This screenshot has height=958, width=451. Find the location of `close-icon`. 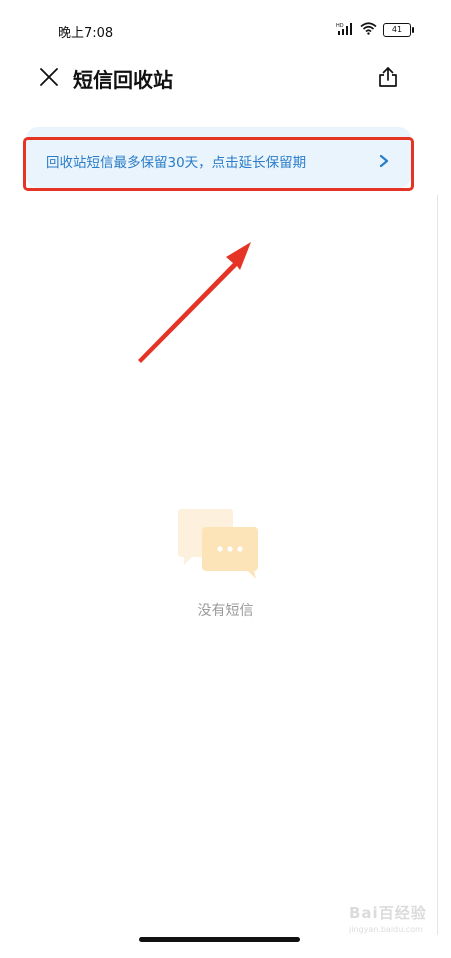

close-icon is located at coordinates (49, 79).